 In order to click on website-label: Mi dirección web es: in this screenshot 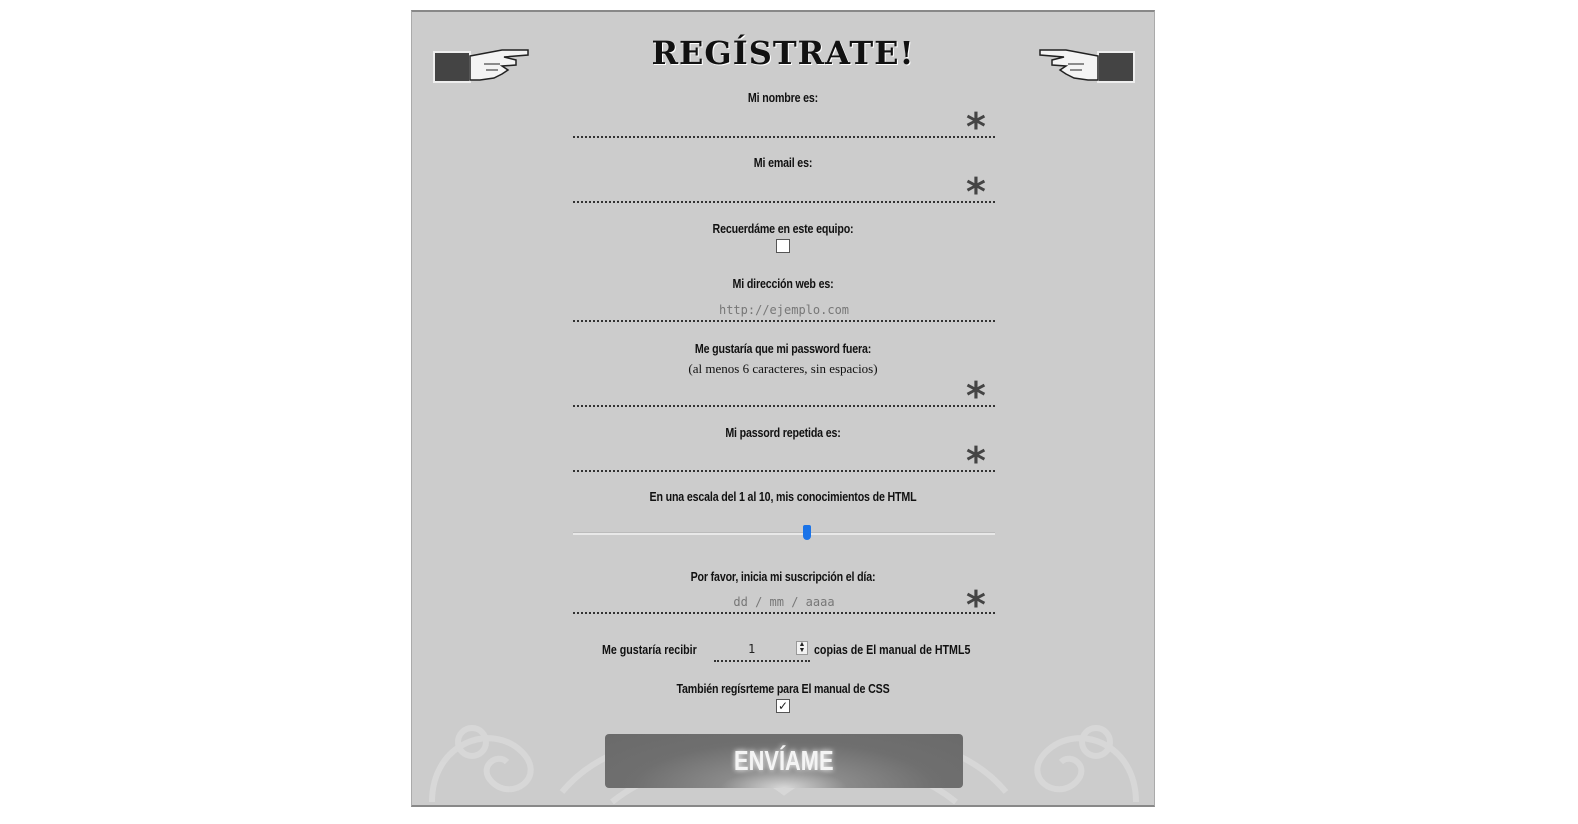, I will do `click(783, 283)`.